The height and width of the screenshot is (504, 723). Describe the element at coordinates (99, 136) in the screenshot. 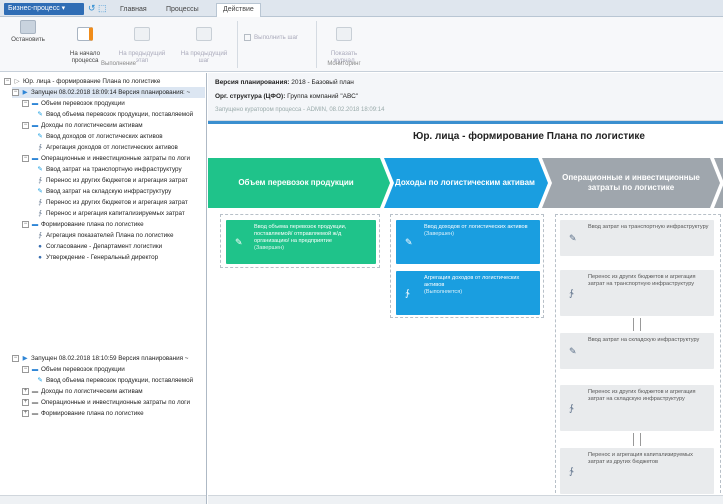

I see `tree-step-item: ✎ Ввод доходов от логистических активов` at that location.